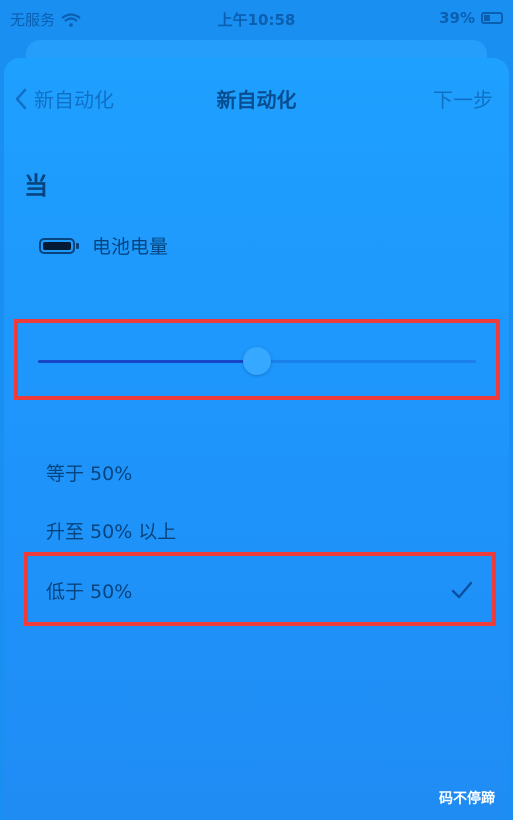 Image resolution: width=513 pixels, height=820 pixels. Describe the element at coordinates (89, 473) in the screenshot. I see `option-label: 等于 50%` at that location.